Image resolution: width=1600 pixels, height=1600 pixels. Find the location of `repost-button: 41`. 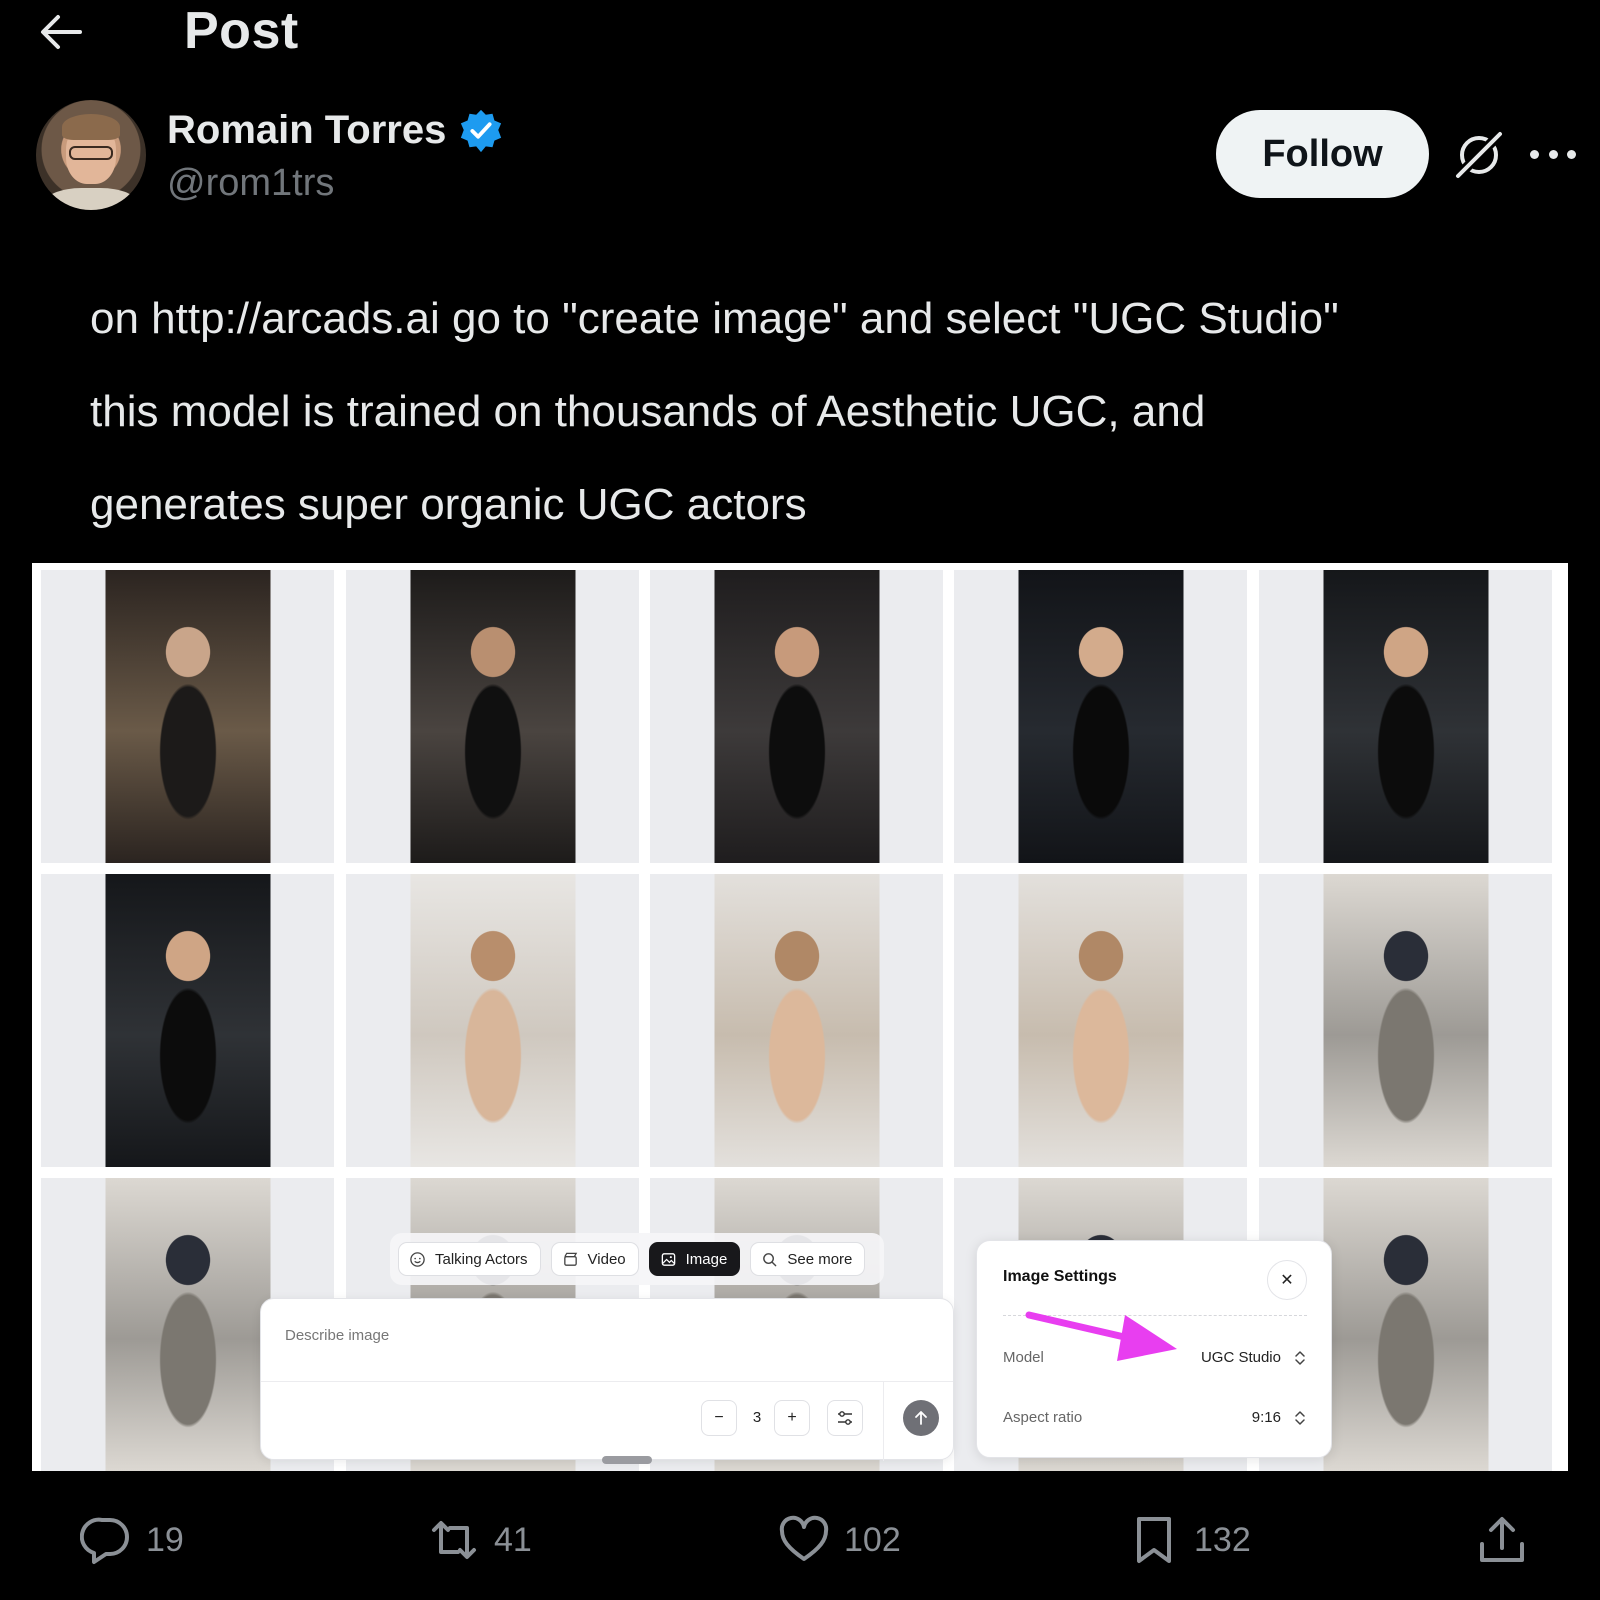

repost-button: 41 is located at coordinates (480, 1540).